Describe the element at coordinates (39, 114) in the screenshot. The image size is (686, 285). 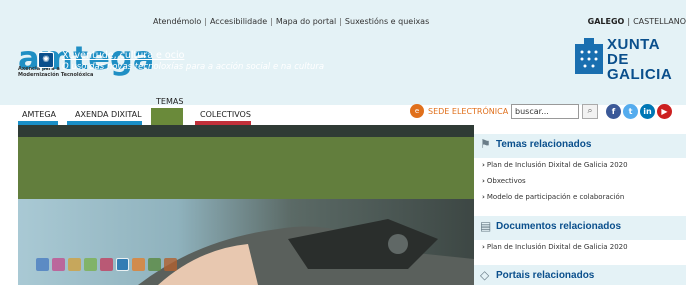
I see `nav-item-amtega: AMTEGA` at that location.